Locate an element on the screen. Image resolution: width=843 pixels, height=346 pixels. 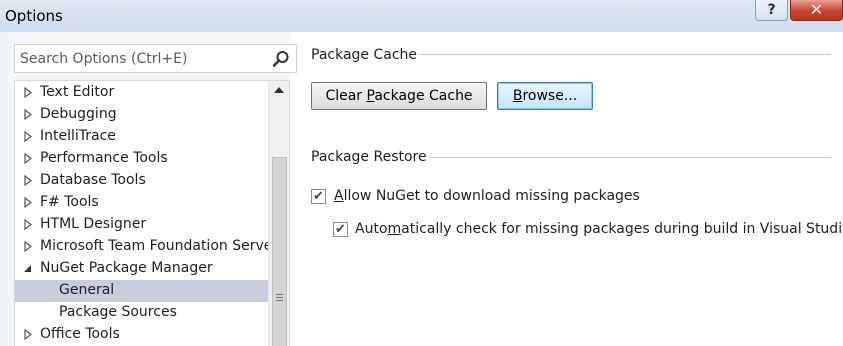
window-title: Options is located at coordinates (34, 16).